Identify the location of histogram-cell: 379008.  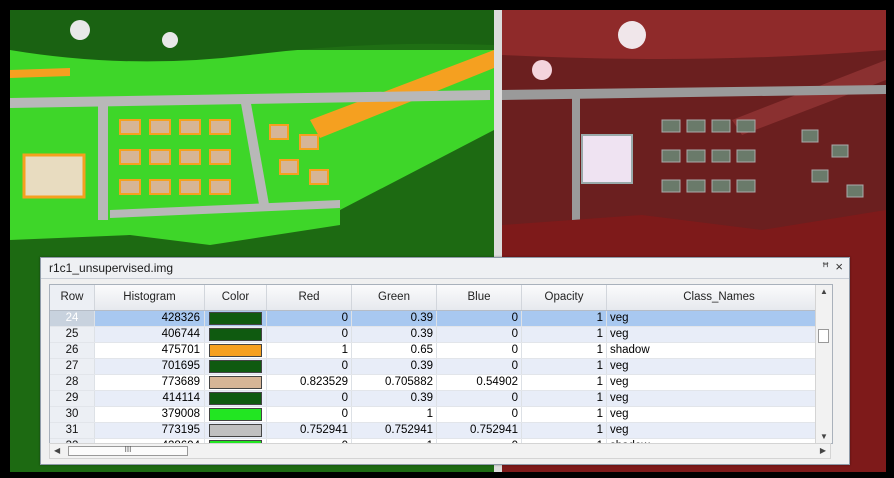
(150, 414).